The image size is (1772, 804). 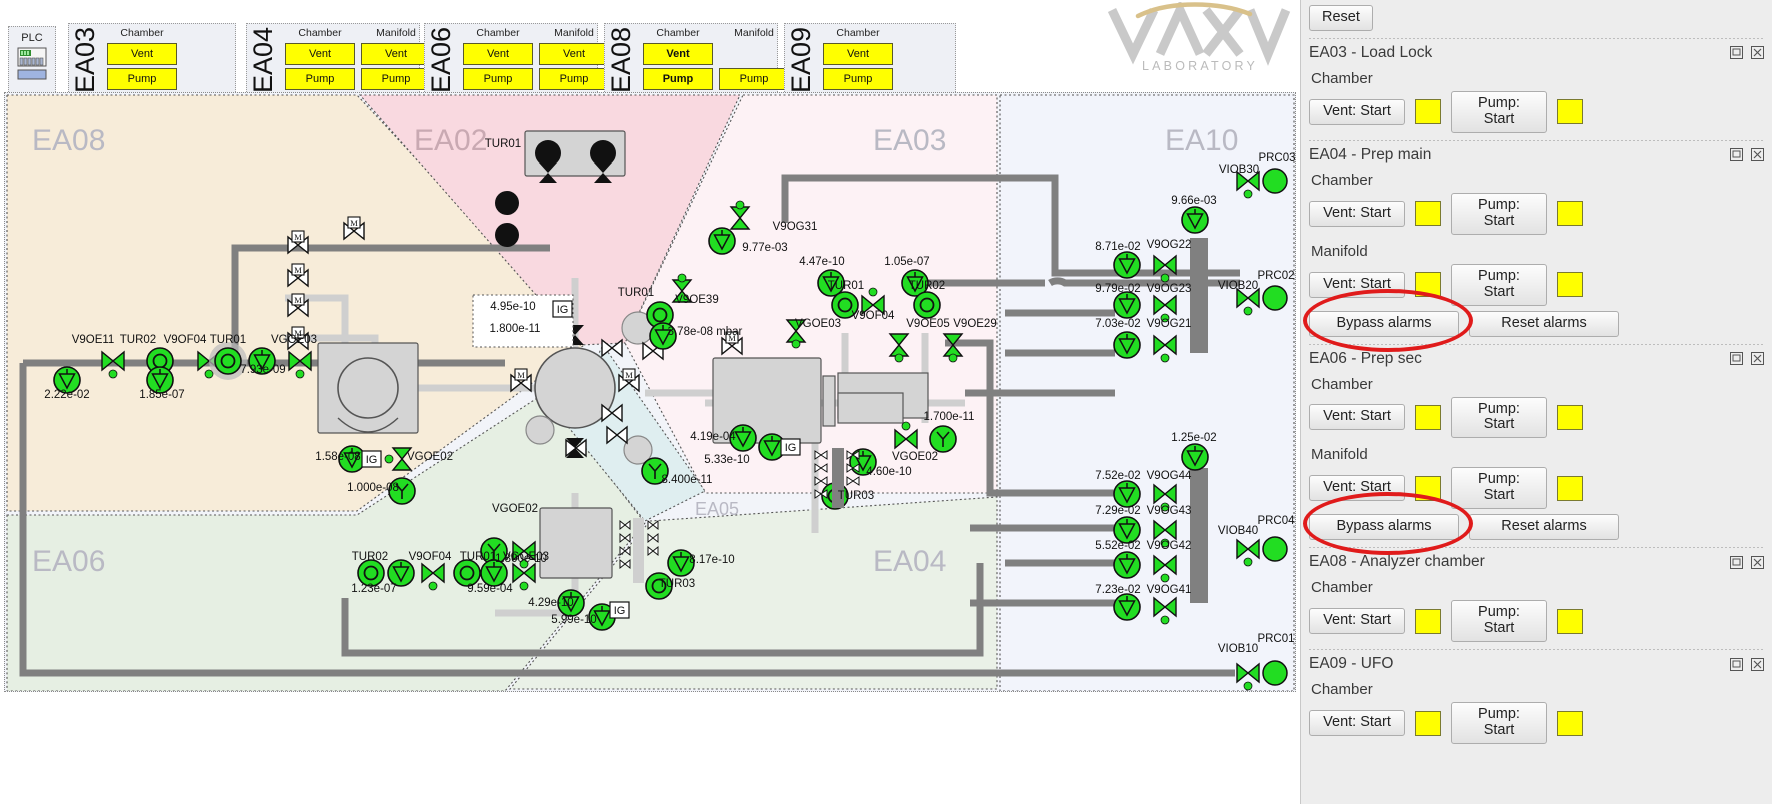 I want to click on ea04-chamber-vent-button: Vent, so click(x=320, y=54).